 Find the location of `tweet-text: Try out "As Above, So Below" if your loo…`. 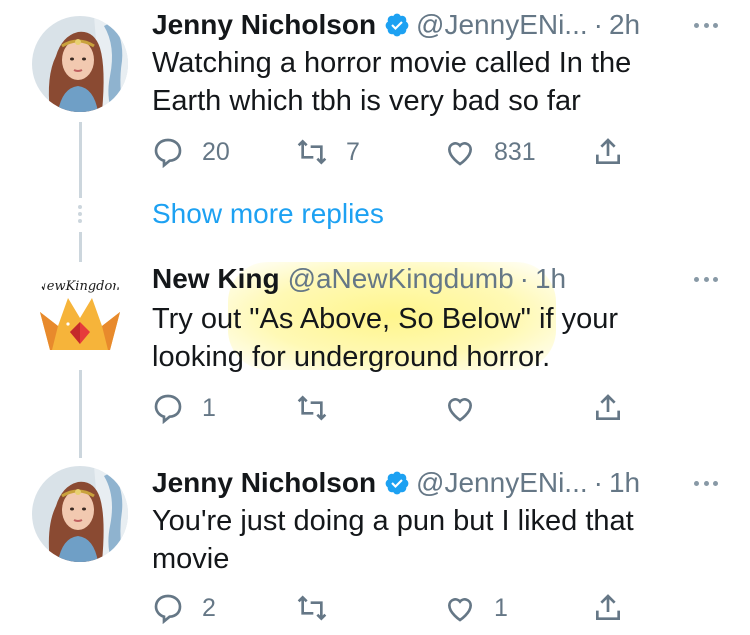

tweet-text: Try out "As Above, So Below" if your loo… is located at coordinates (432, 338).